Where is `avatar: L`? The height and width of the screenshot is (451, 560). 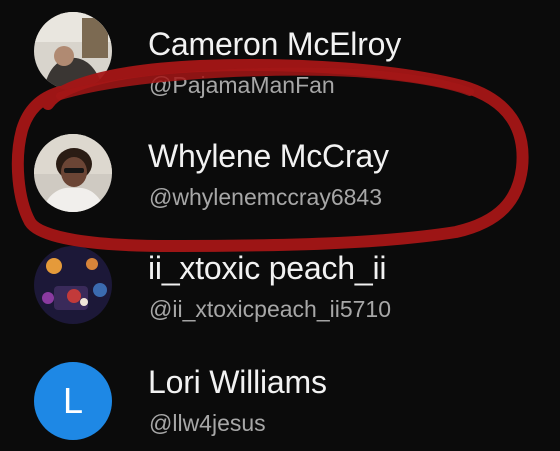
avatar: L is located at coordinates (73, 401).